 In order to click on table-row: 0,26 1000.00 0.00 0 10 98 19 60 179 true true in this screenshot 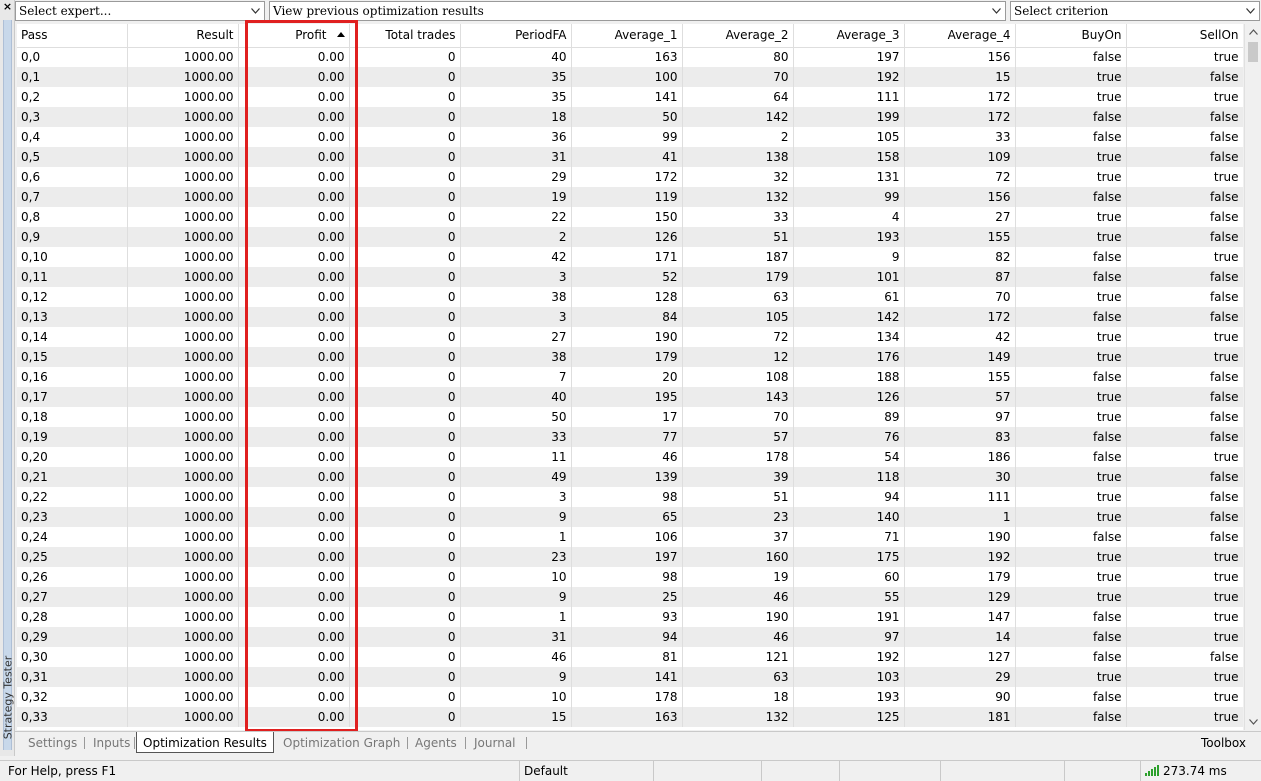, I will do `click(630, 577)`.